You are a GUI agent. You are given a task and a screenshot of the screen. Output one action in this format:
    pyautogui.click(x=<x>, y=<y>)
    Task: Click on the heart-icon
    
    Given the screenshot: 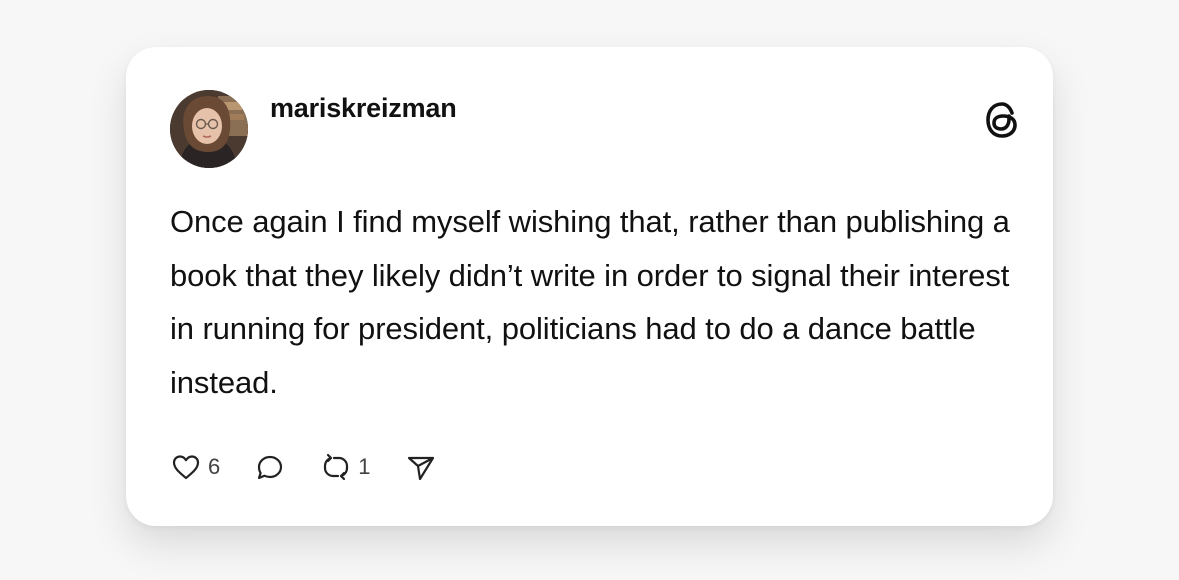 What is the action you would take?
    pyautogui.click(x=186, y=467)
    